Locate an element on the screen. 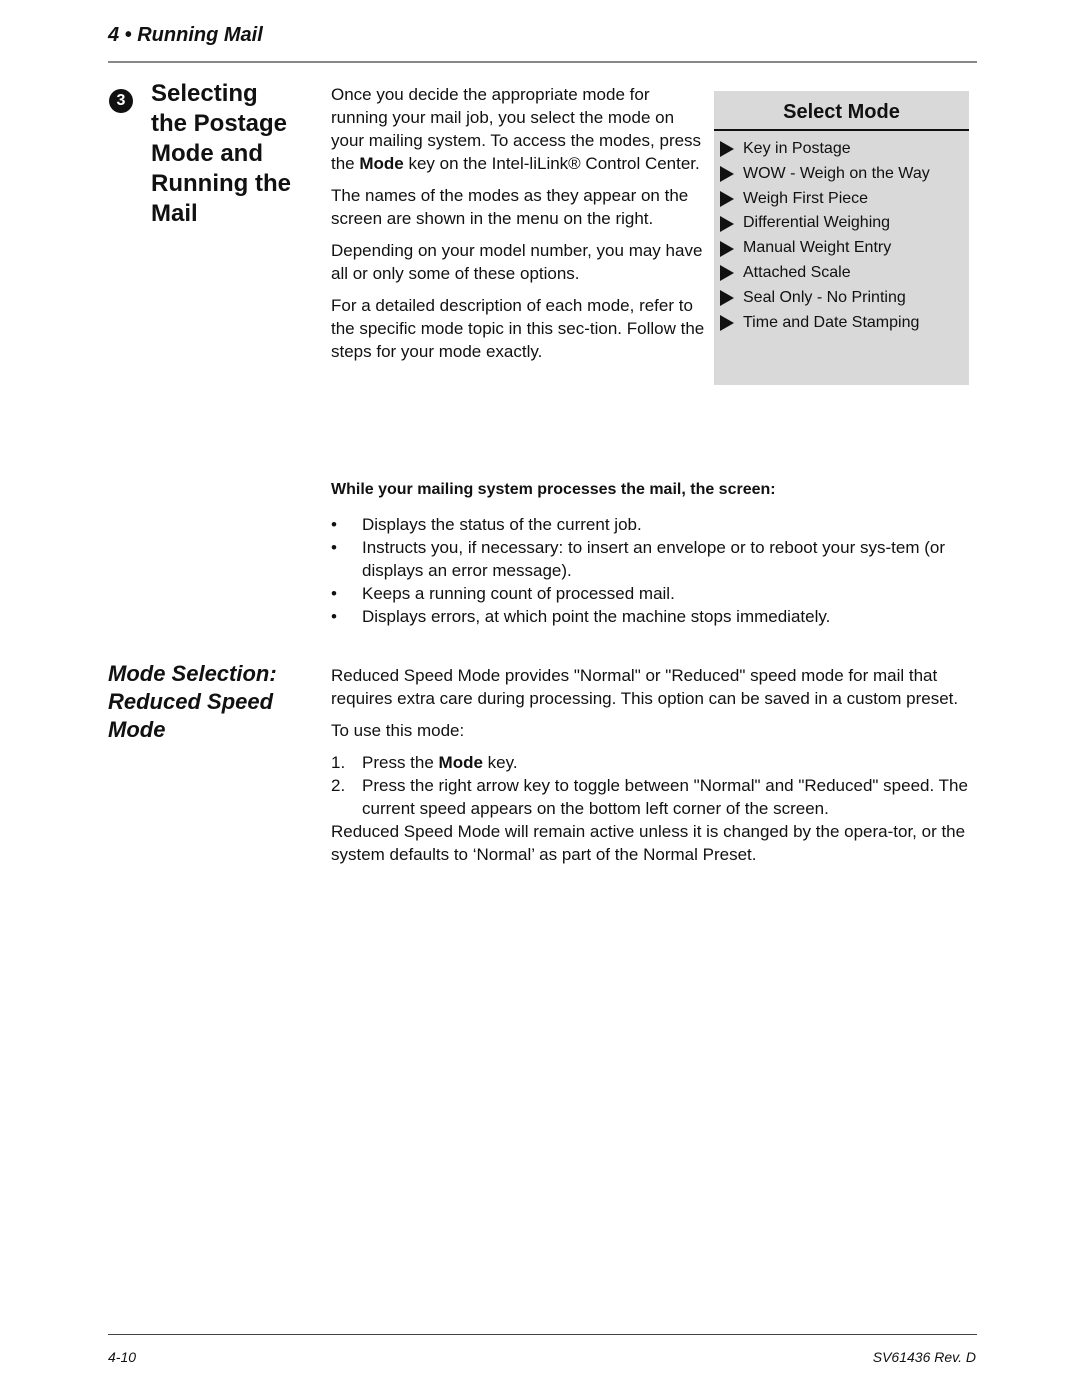 Image resolution: width=1080 pixels, height=1397 pixels. step-number: 1. is located at coordinates (338, 762).